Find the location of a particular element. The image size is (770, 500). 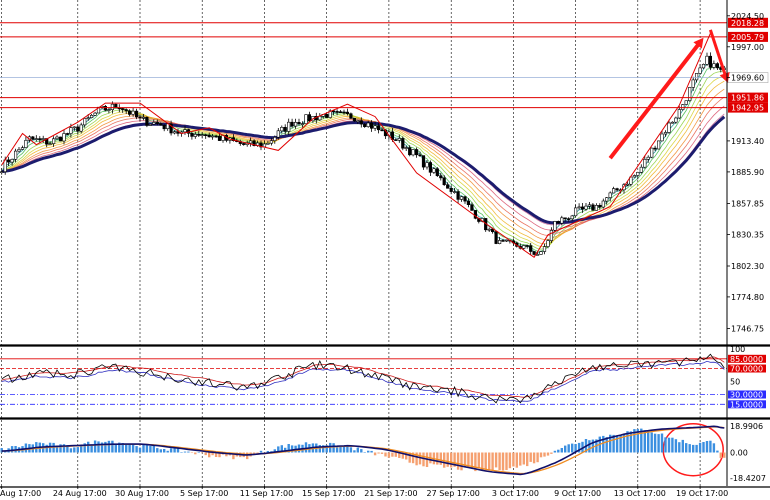

price-tick-label-8: 1774.80 is located at coordinates (747, 297).